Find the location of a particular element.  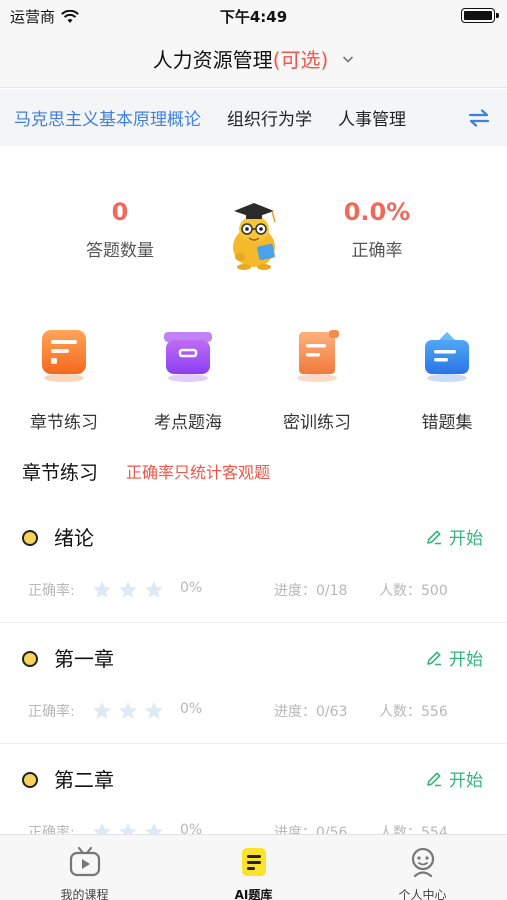

people-count: 人数：500 is located at coordinates (413, 591).